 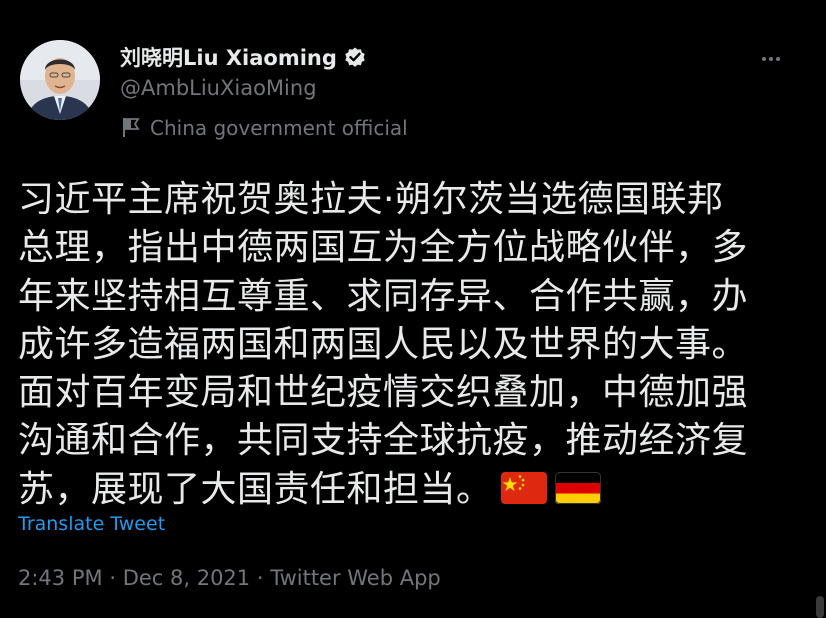 What do you see at coordinates (383, 441) in the screenshot?
I see `tweet-line: 沟通和合作，共同支持全球抗疫，推动经济复` at bounding box center [383, 441].